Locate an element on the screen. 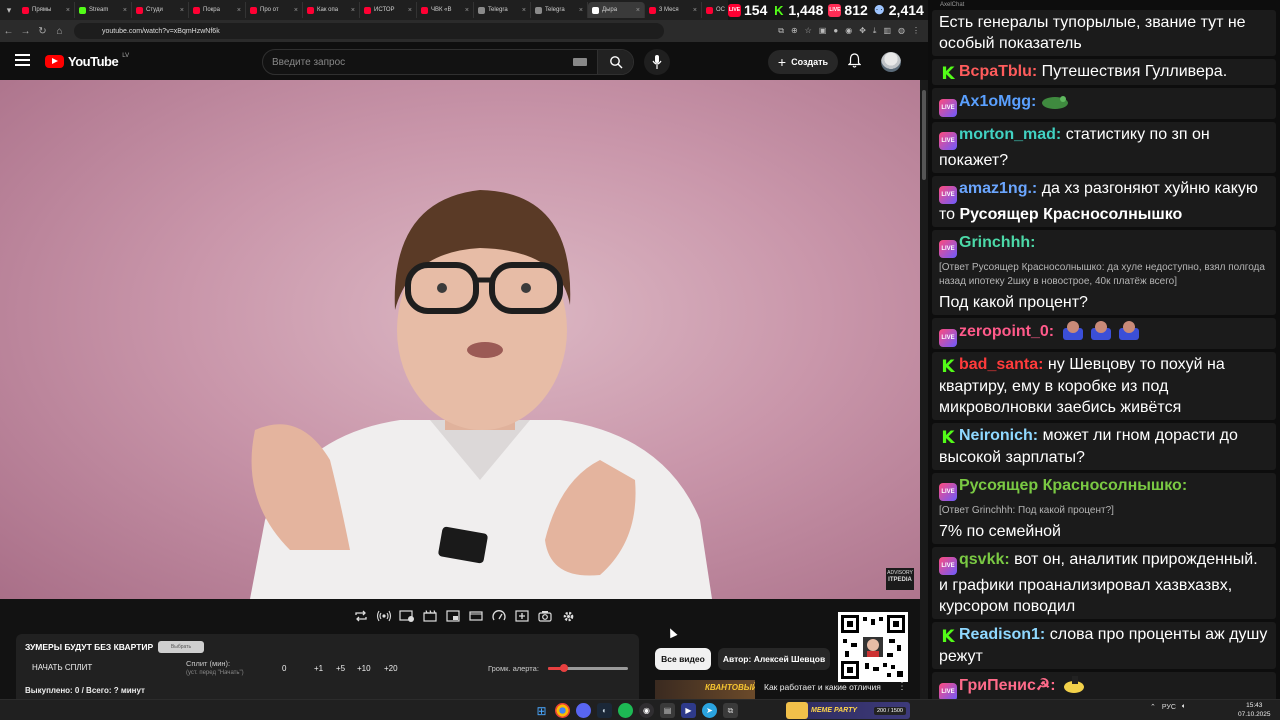 This screenshot has height=720, width=1280. obs-icon: ◉ is located at coordinates (646, 710).